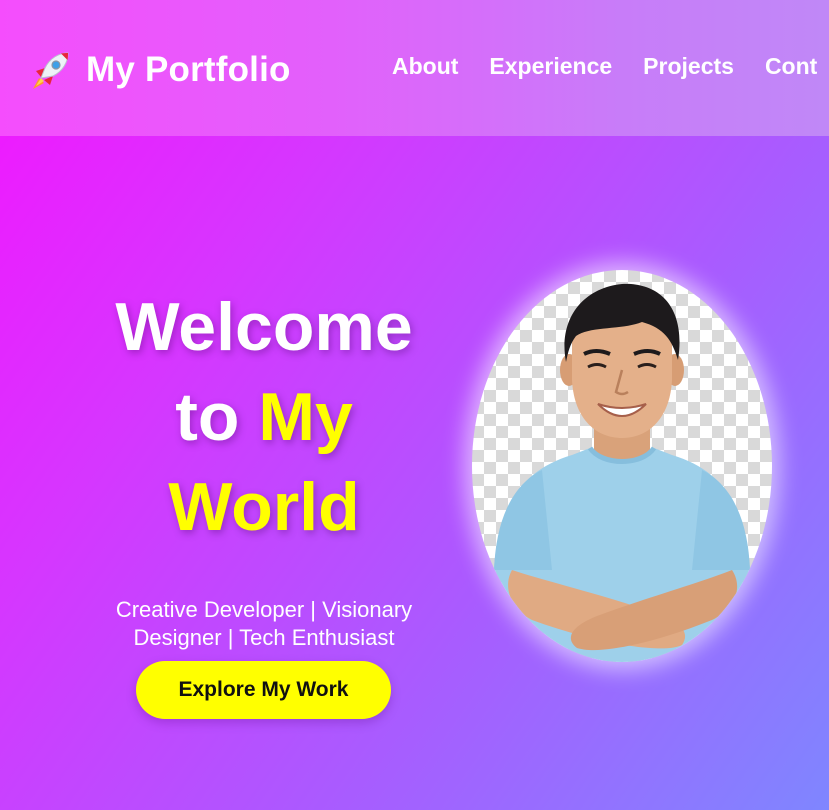  Describe the element at coordinates (622, 472) in the screenshot. I see `person-illustration` at that location.